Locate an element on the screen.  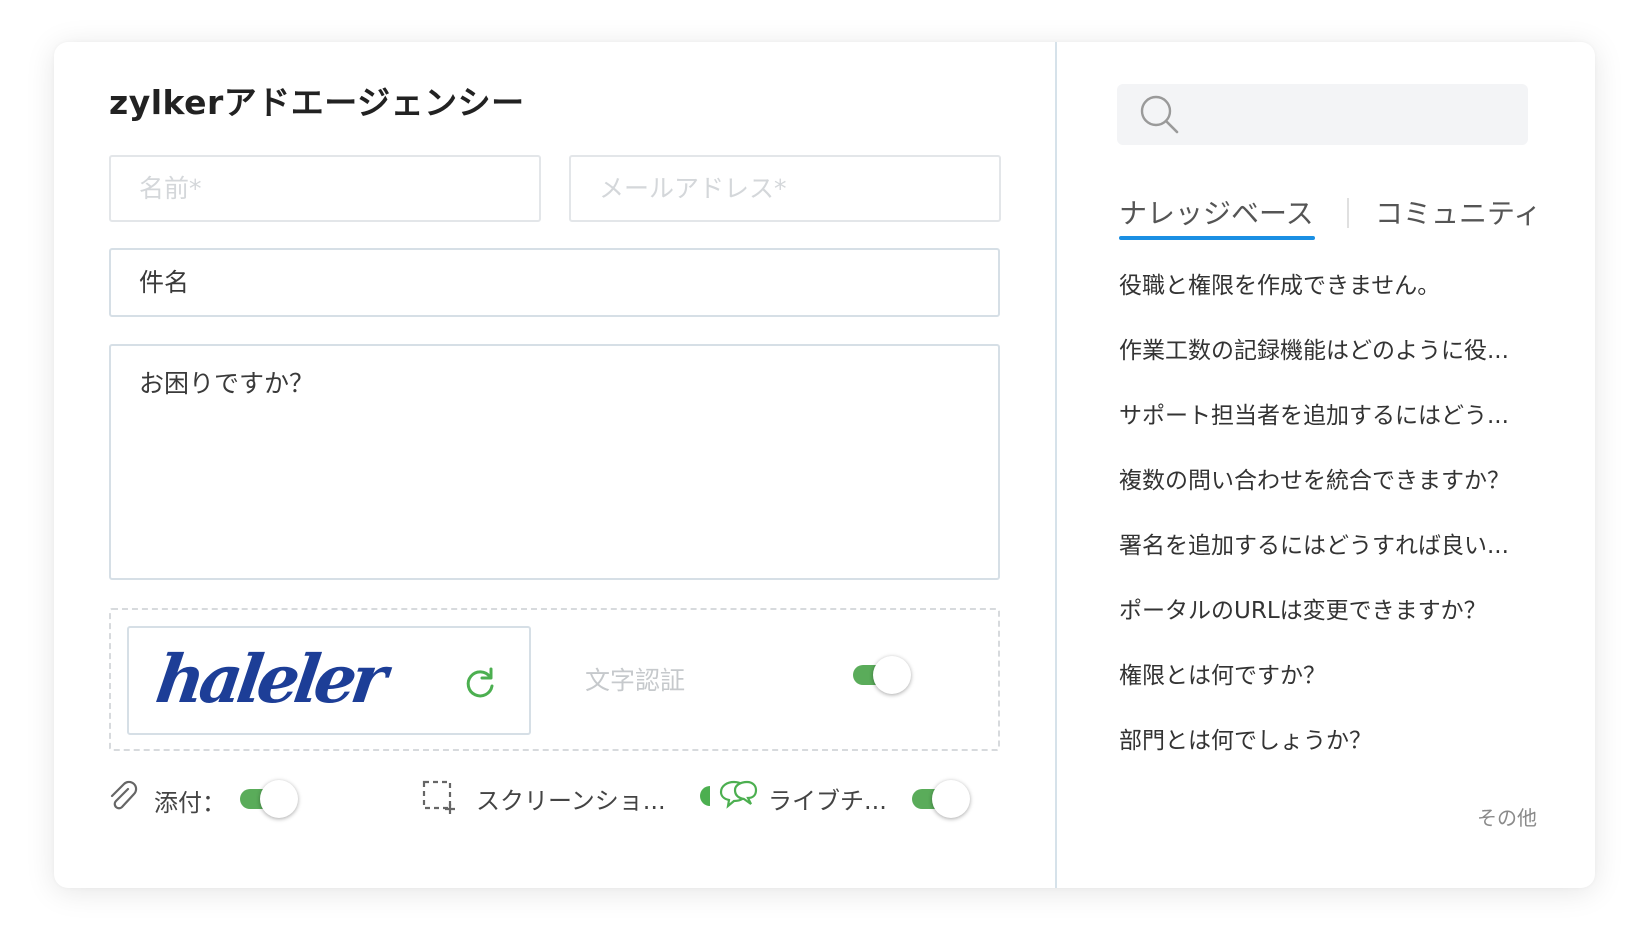
message-textarea is located at coordinates (554, 462).